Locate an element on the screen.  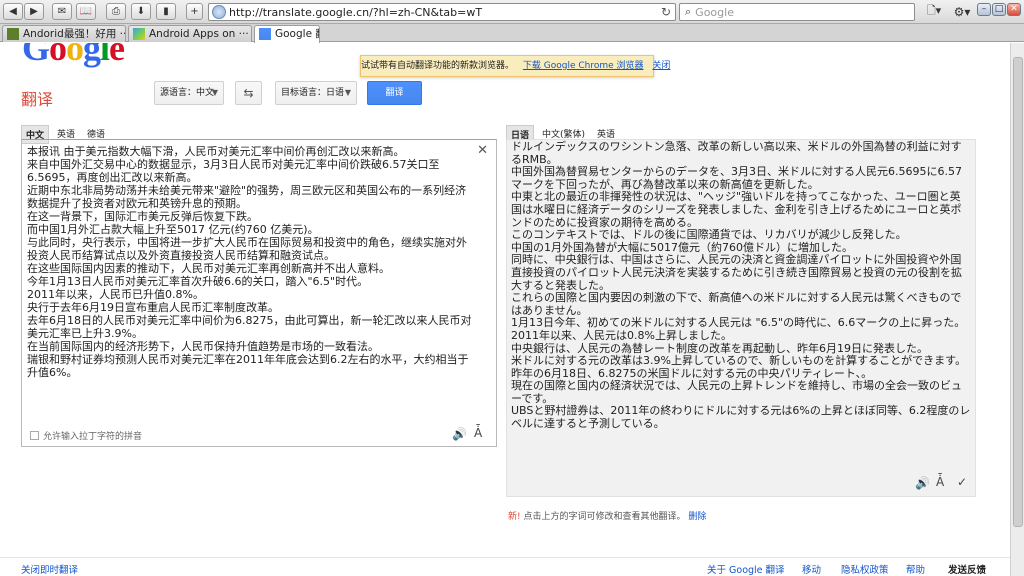
minimize-icon: – is located at coordinates (984, 9).